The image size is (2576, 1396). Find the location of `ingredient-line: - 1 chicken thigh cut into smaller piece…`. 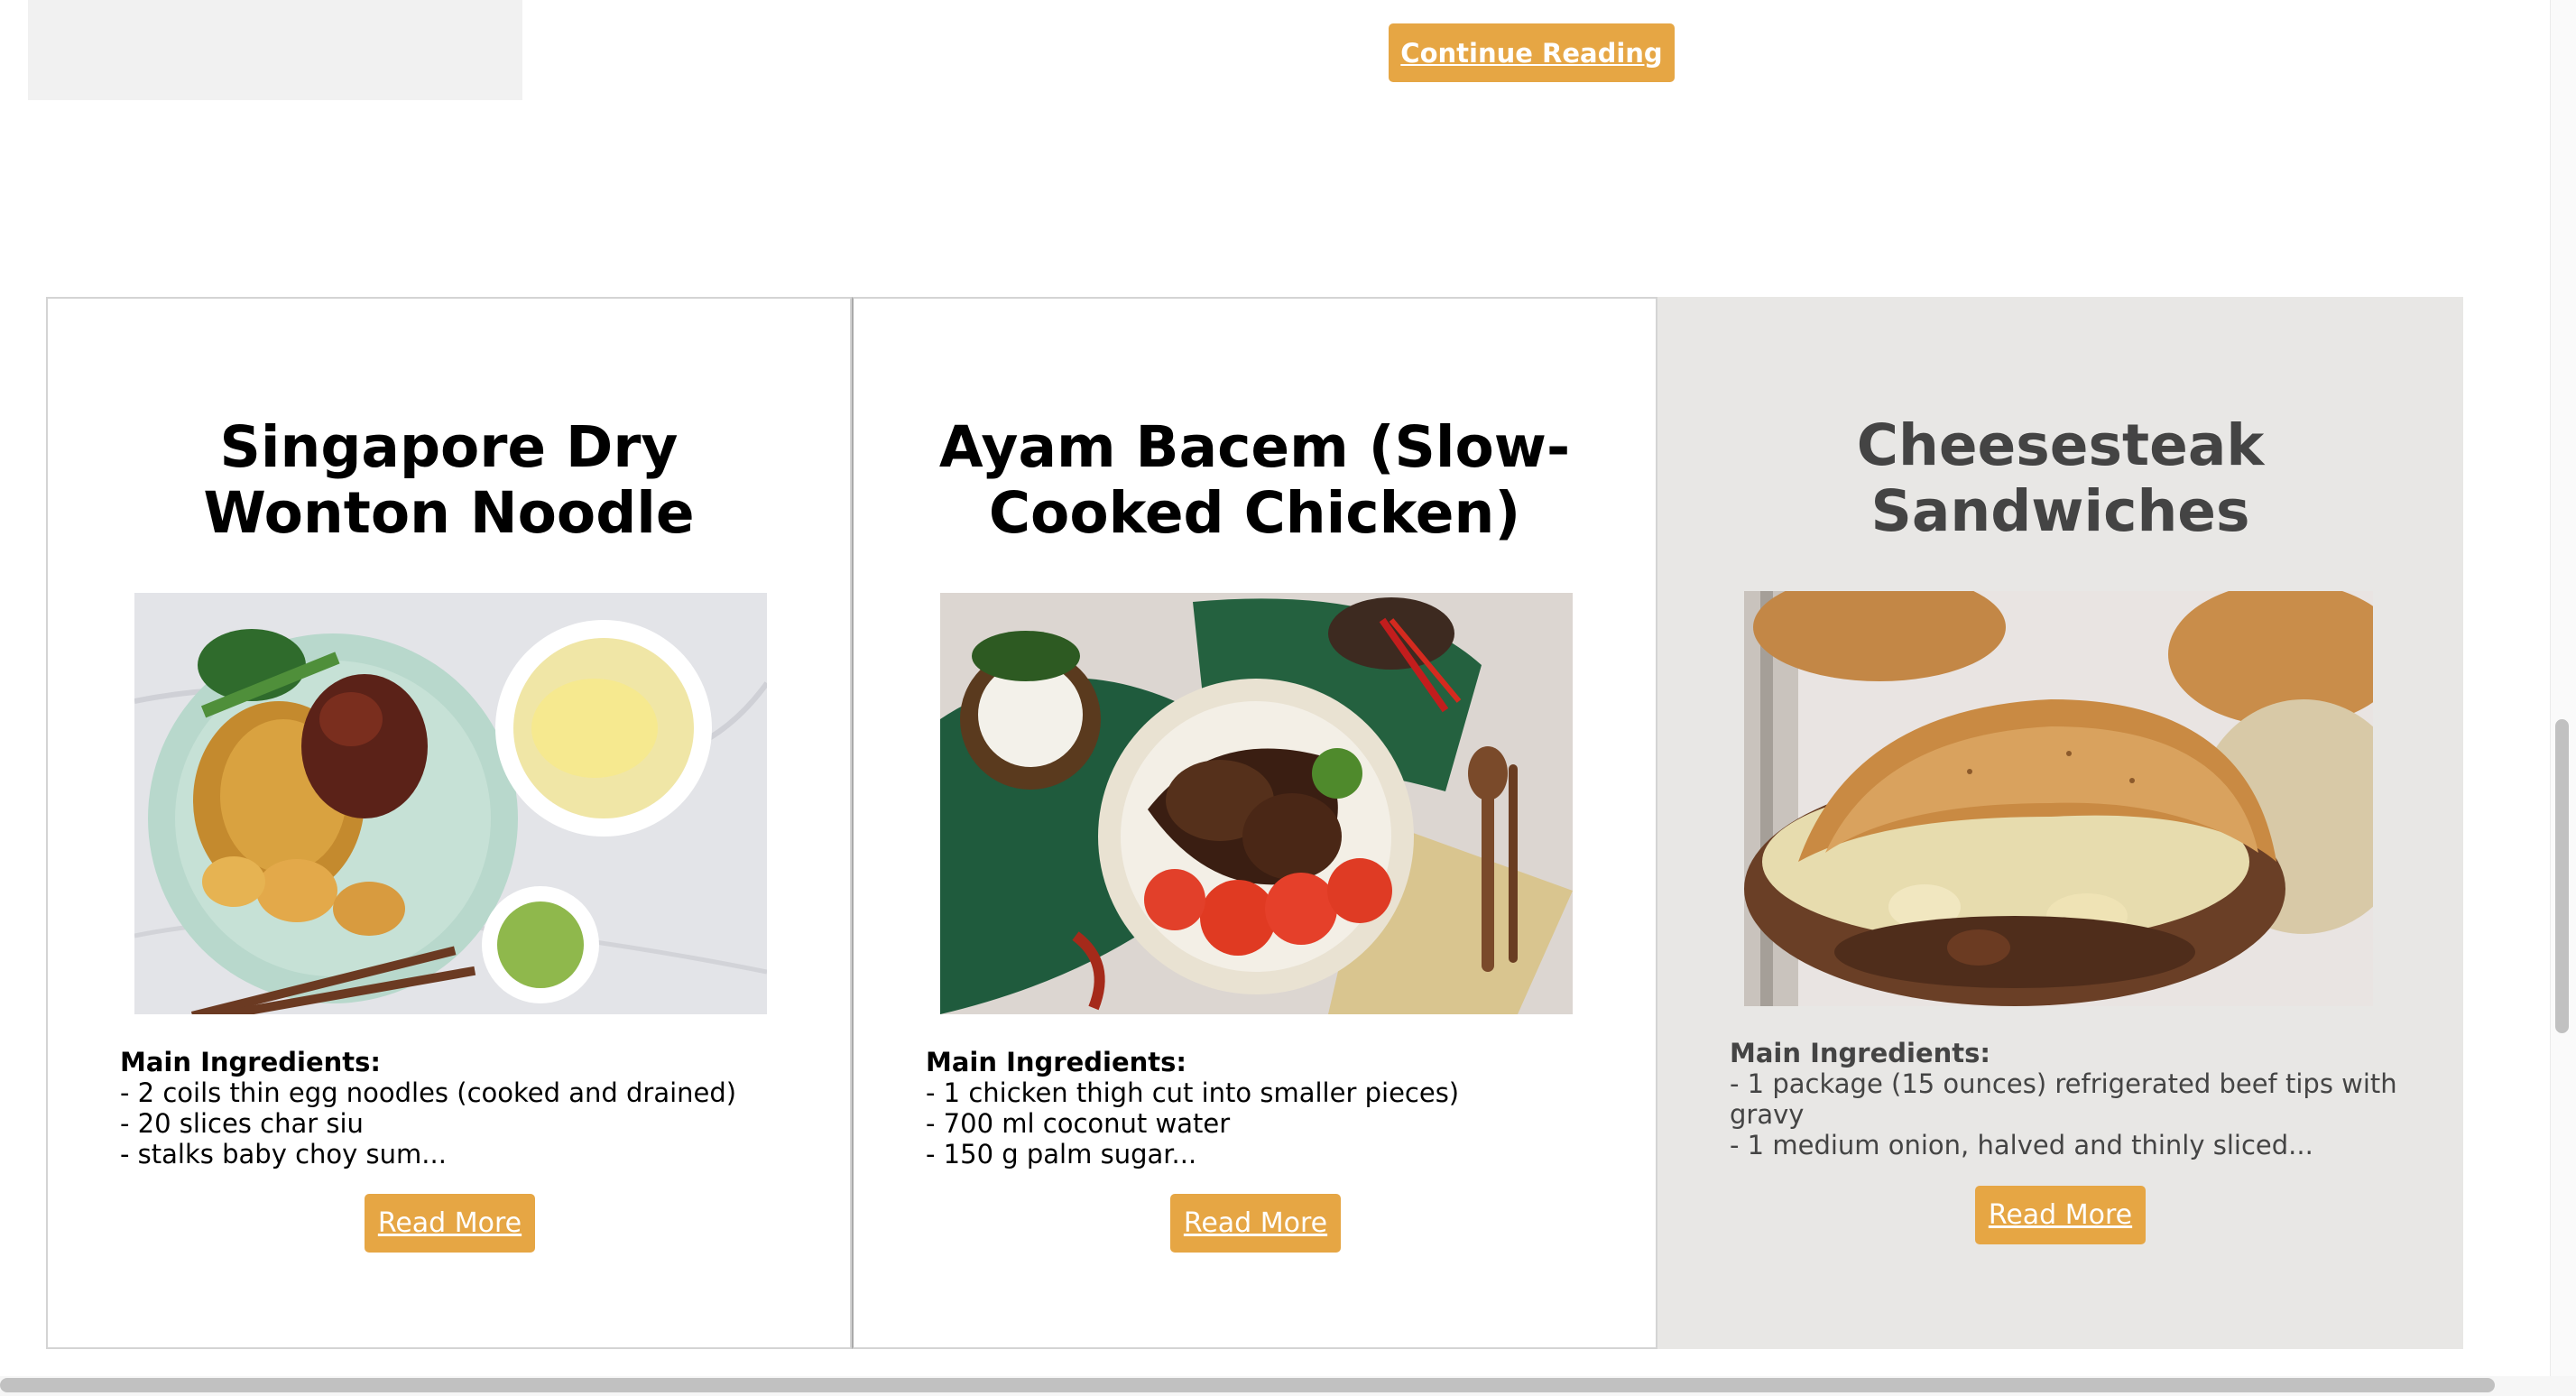

ingredient-line: - 1 chicken thigh cut into smaller piece… is located at coordinates (1193, 1092).